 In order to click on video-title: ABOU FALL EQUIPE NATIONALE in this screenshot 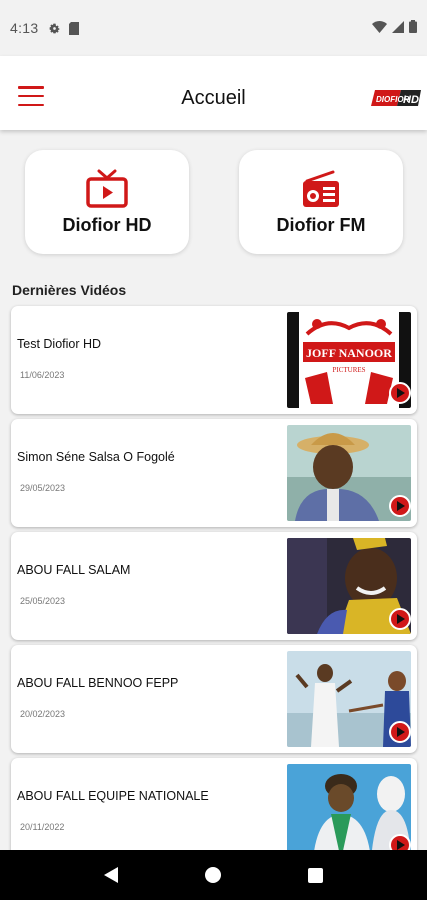, I will do `click(113, 796)`.